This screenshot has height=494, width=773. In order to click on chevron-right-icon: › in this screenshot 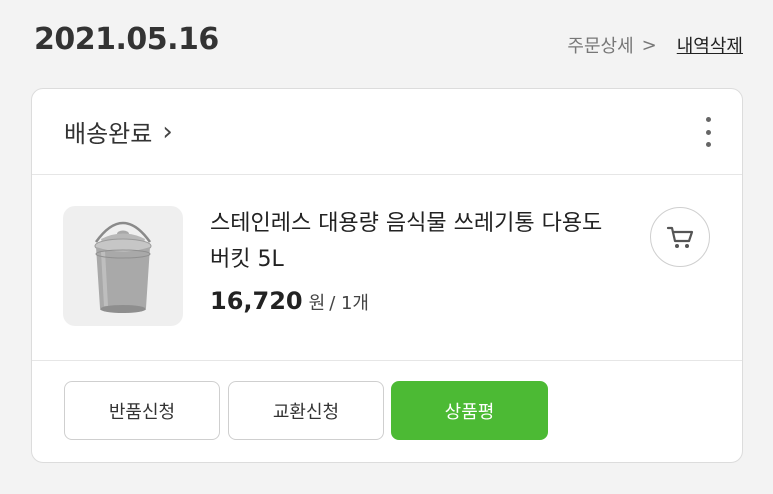, I will do `click(167, 131)`.